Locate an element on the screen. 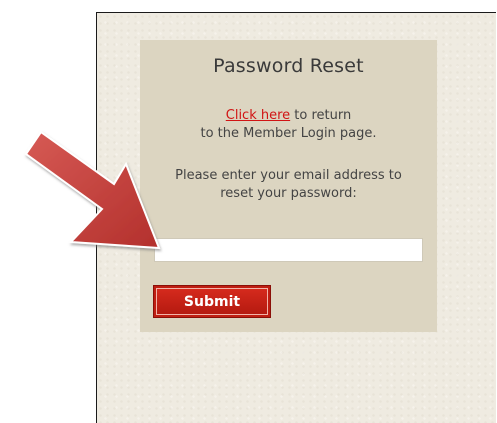  click-here-link: Click here is located at coordinates (258, 115).